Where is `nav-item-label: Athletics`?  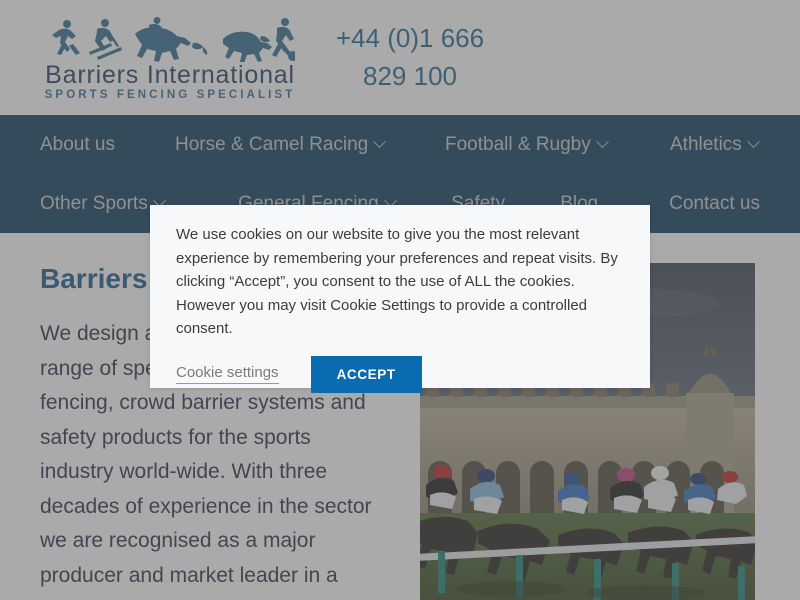 nav-item-label: Athletics is located at coordinates (706, 144).